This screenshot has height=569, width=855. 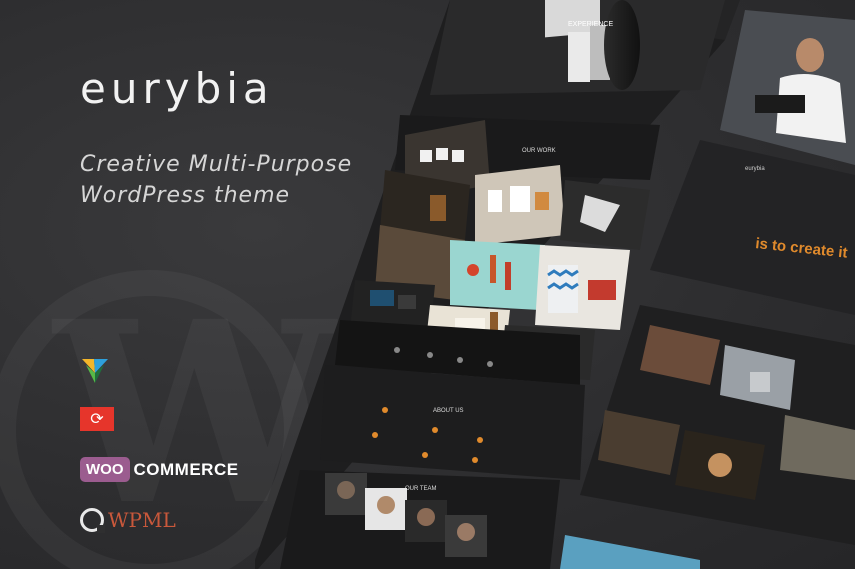 I want to click on photographer-card-mockup, so click(x=787, y=87).